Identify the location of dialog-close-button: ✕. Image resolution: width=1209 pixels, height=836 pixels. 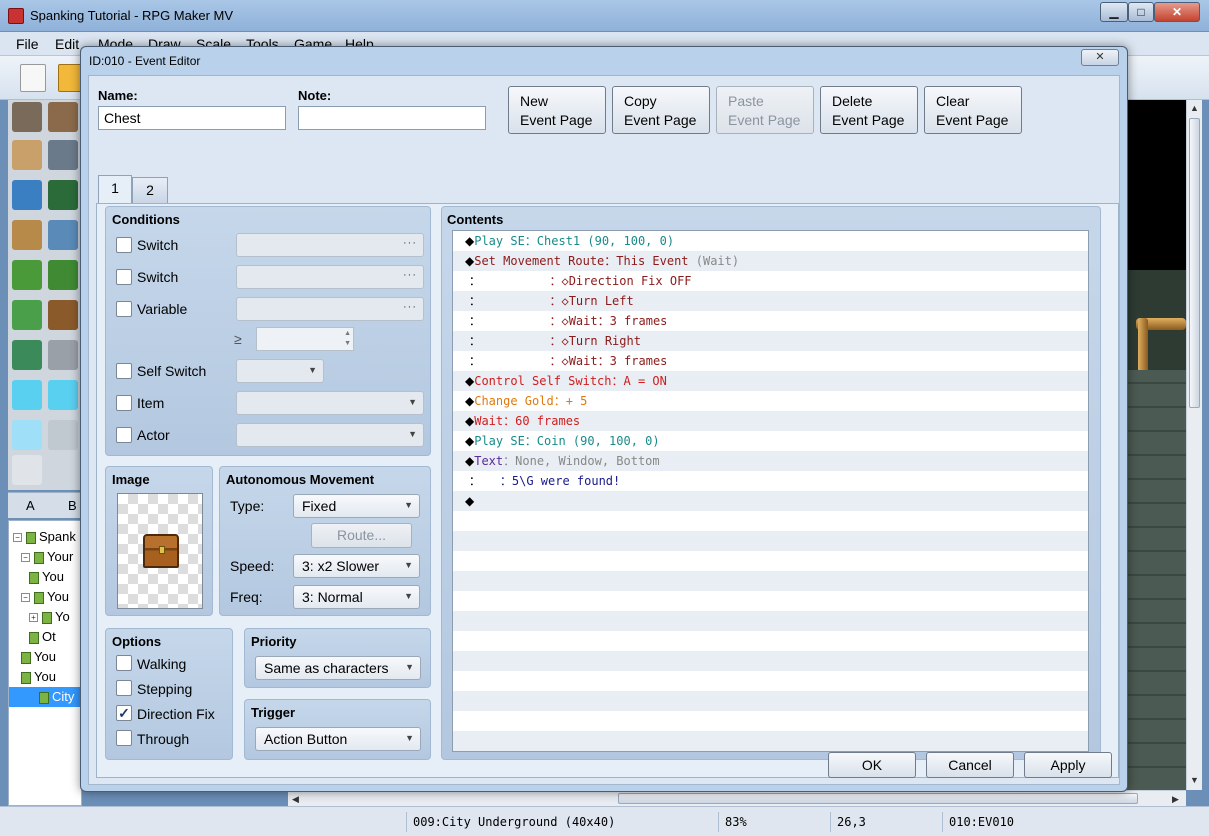
(1100, 57).